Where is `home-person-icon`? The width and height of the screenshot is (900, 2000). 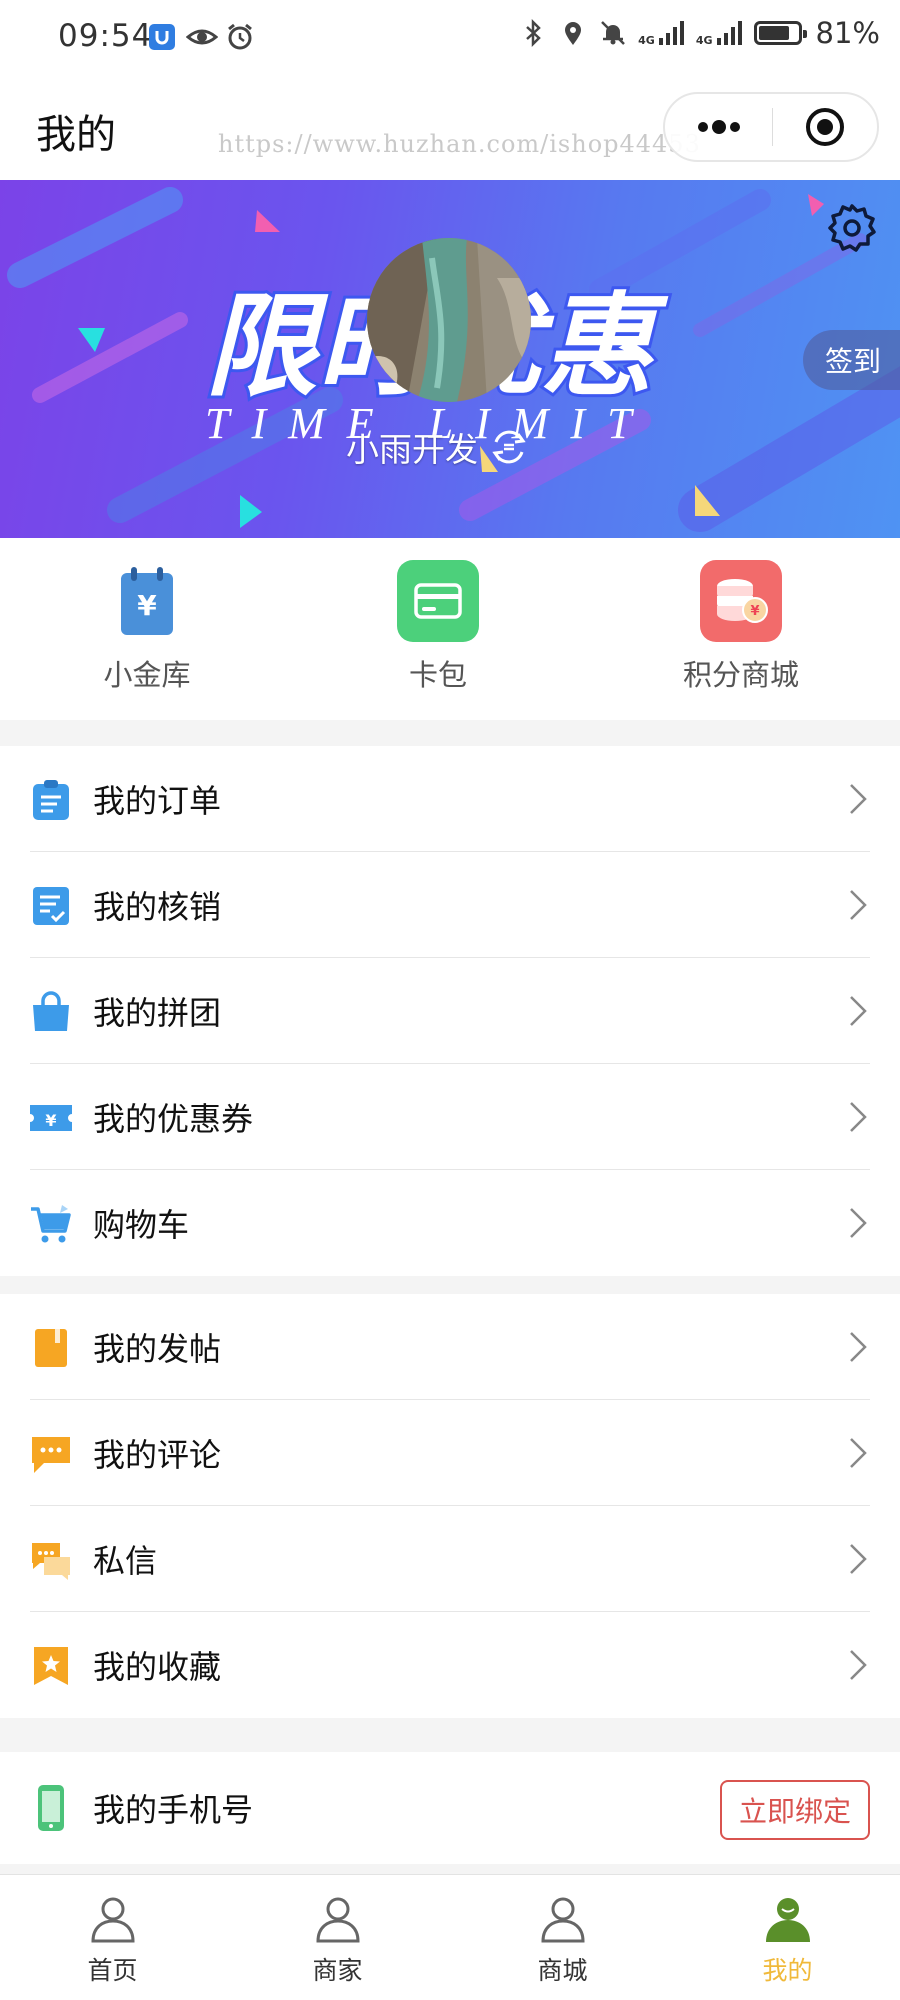
home-person-icon is located at coordinates (112, 1920).